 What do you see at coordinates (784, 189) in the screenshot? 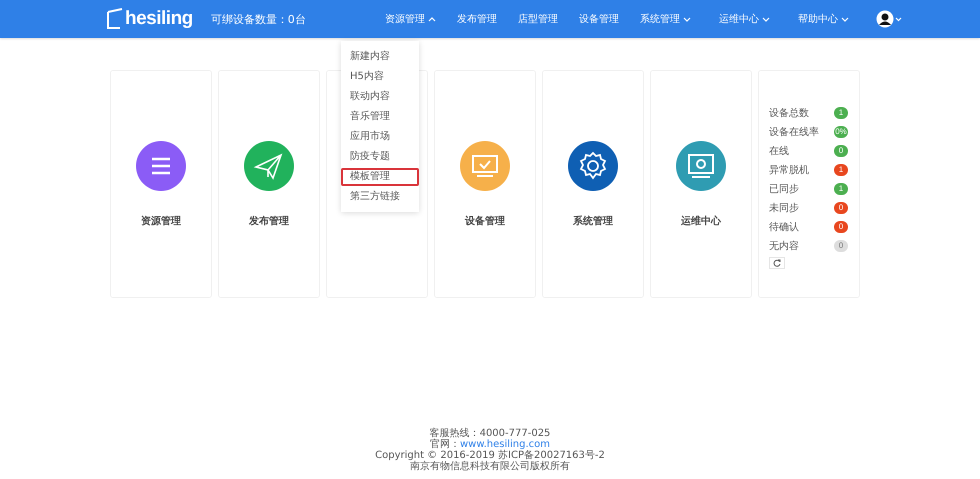
I see `stat-label: 已同步` at bounding box center [784, 189].